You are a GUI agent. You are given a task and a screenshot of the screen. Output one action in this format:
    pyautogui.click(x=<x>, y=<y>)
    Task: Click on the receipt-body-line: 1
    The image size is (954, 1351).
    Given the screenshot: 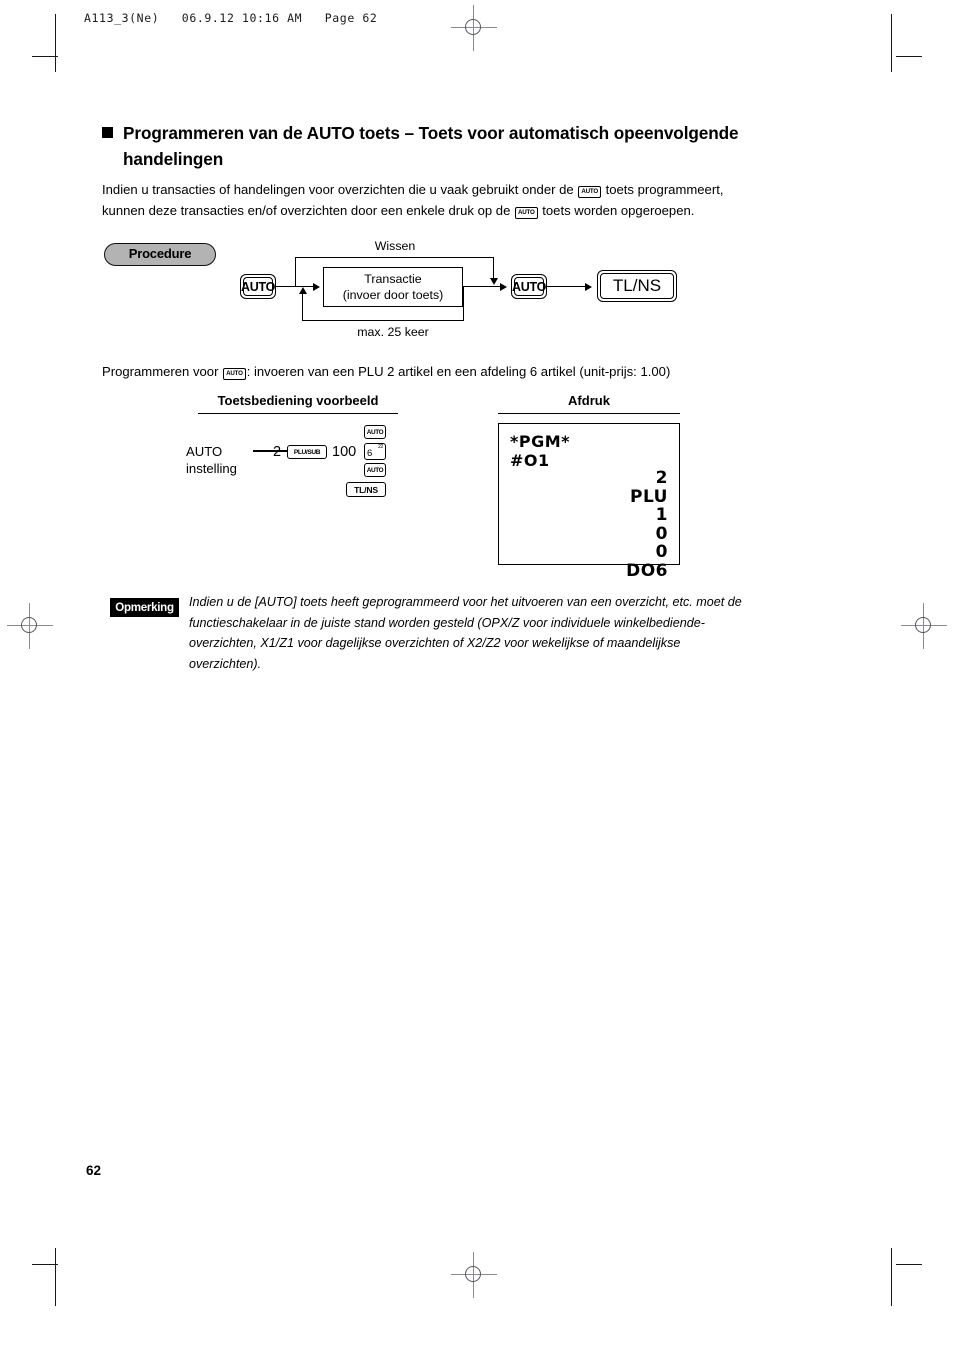 What is the action you would take?
    pyautogui.click(x=661, y=515)
    